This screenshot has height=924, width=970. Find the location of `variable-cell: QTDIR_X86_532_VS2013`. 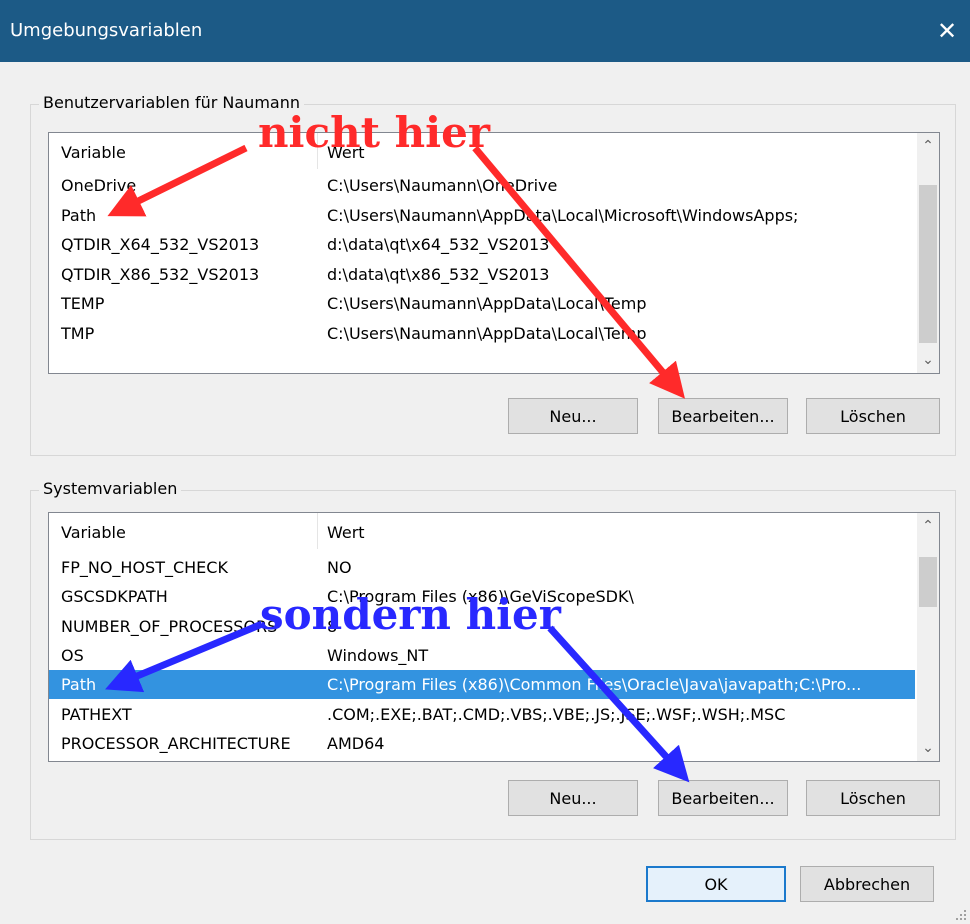

variable-cell: QTDIR_X86_532_VS2013 is located at coordinates (160, 274).